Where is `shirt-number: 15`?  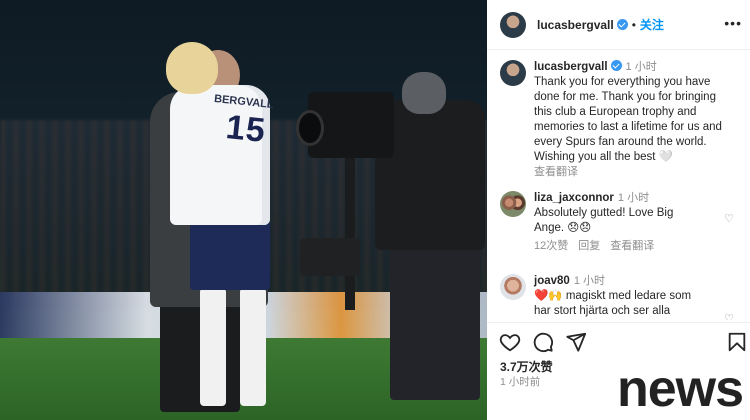
shirt-number: 15 is located at coordinates (246, 129).